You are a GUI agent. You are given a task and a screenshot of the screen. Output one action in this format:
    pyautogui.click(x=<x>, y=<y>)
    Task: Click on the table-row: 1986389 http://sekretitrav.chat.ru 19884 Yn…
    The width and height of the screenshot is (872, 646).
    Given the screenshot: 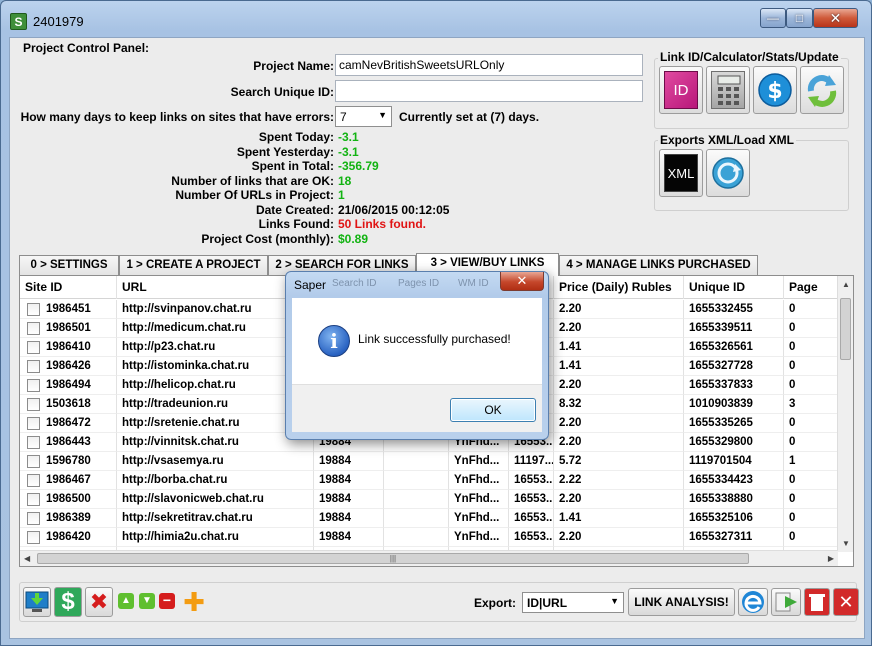 What is the action you would take?
    pyautogui.click(x=429, y=518)
    